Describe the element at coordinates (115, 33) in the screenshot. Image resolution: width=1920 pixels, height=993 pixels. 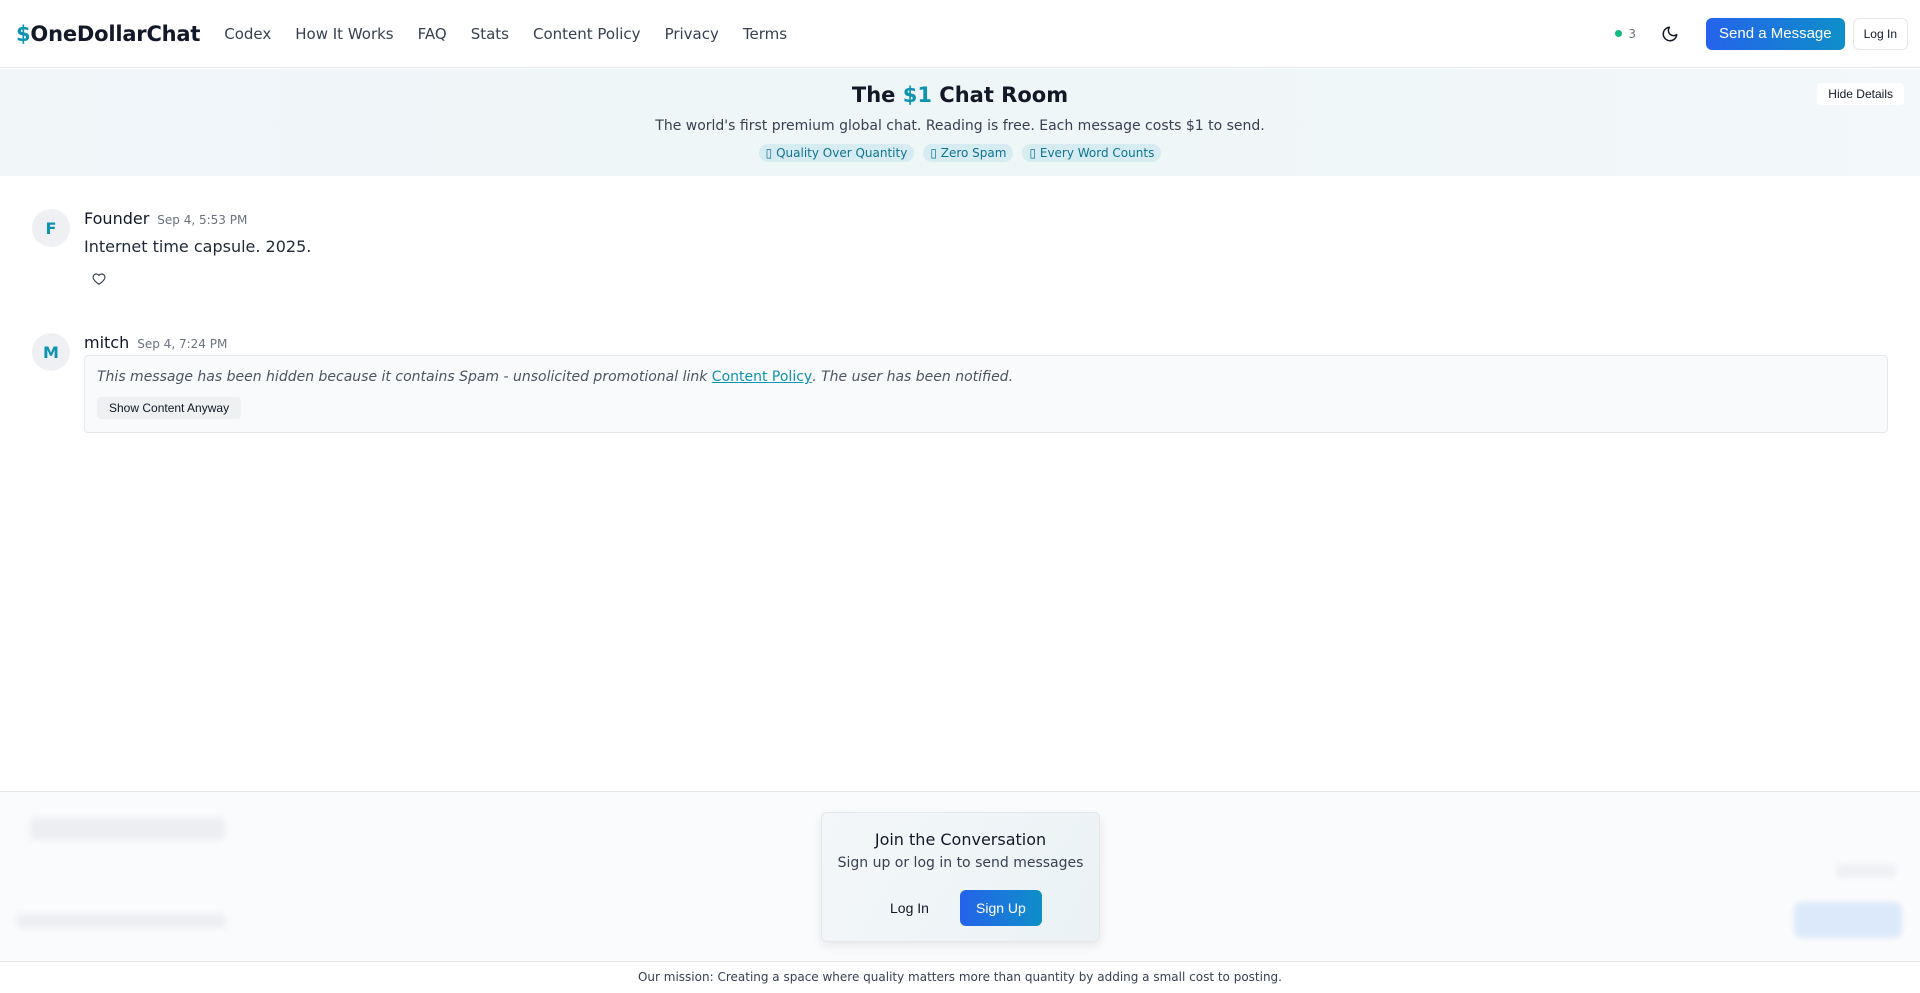
I see `brand-name: OneDollarChat` at that location.